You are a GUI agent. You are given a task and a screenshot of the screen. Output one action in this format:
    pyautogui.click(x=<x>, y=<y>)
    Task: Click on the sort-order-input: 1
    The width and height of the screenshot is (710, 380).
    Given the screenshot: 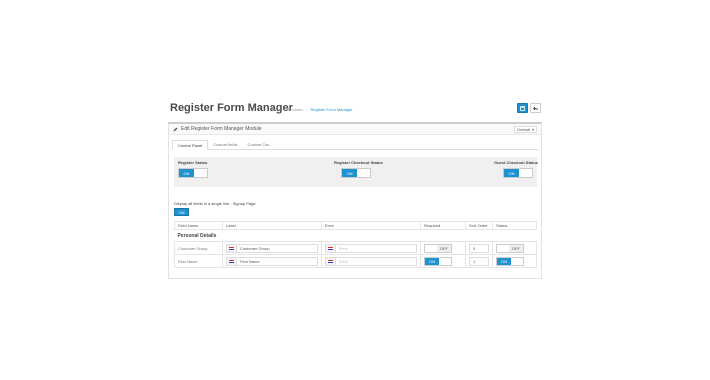 What is the action you would take?
    pyautogui.click(x=479, y=261)
    